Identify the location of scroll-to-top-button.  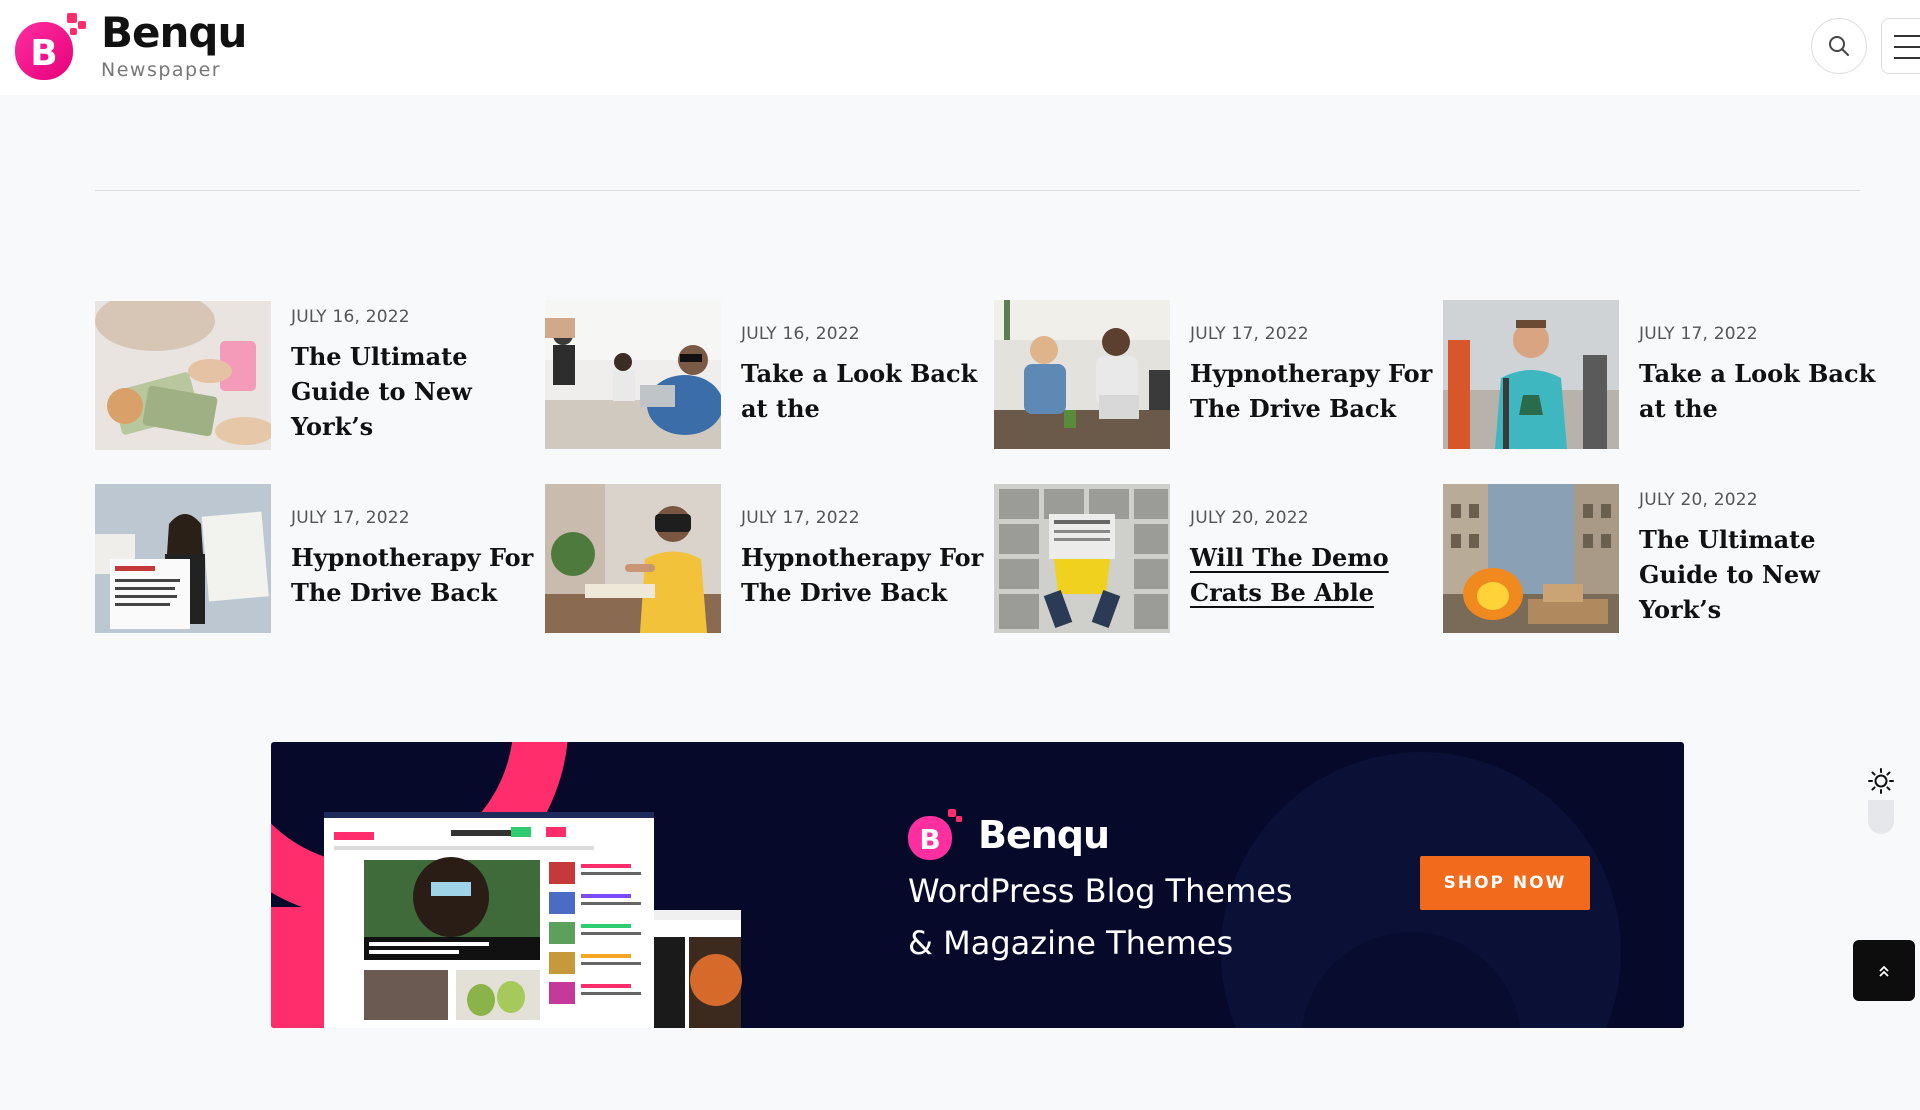
(1884, 970).